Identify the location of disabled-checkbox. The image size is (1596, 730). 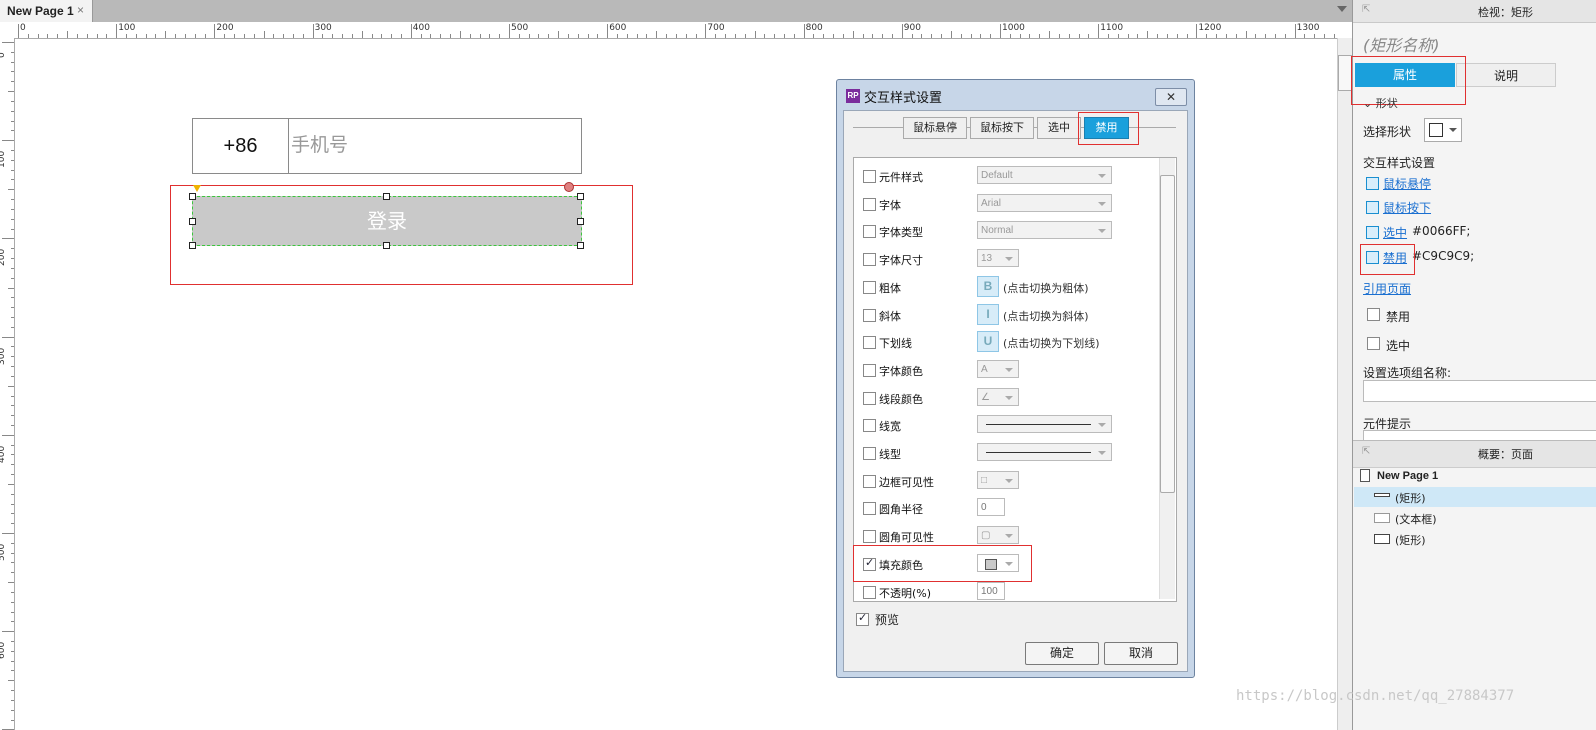
(1373, 314).